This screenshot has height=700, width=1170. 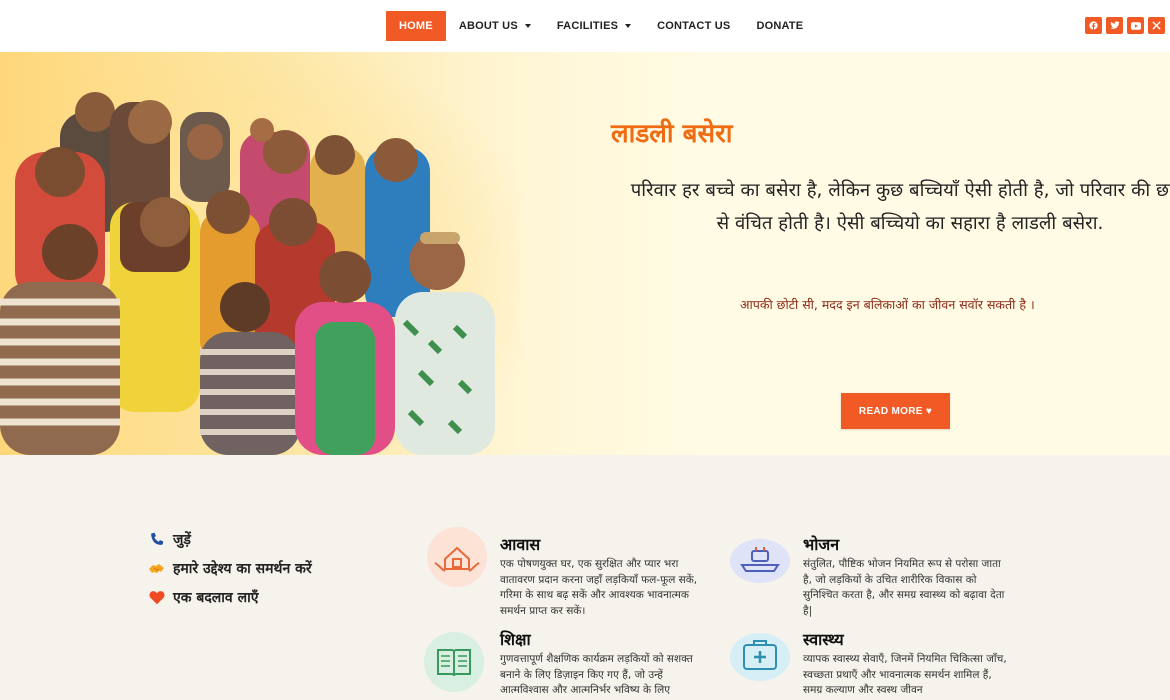 I want to click on heart-icon, so click(x=157, y=598).